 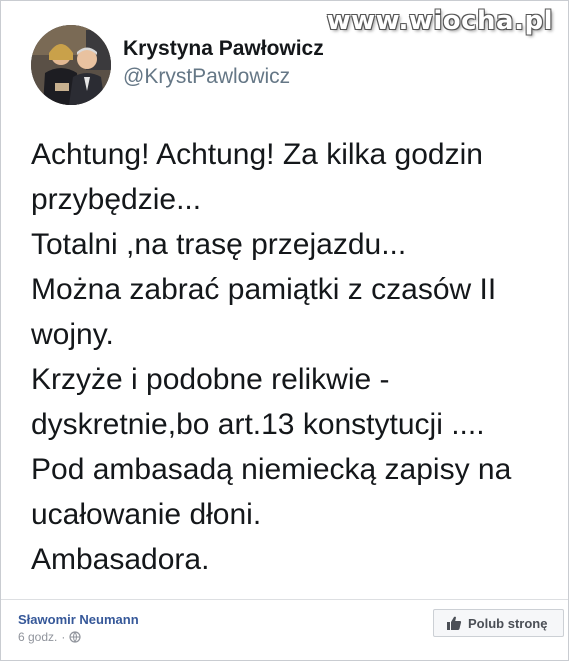 I want to click on globe-icon, so click(x=75, y=637).